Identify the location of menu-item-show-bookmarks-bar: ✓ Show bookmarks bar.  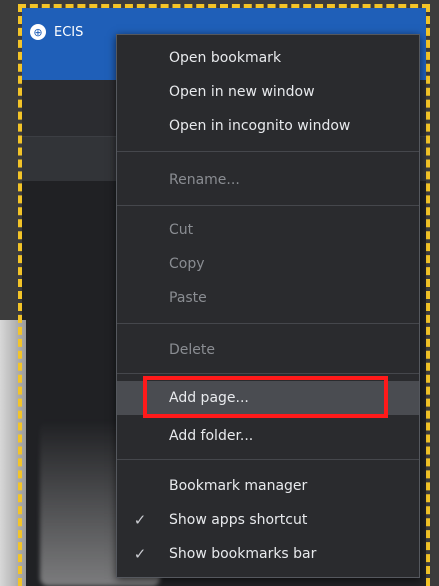
(268, 554).